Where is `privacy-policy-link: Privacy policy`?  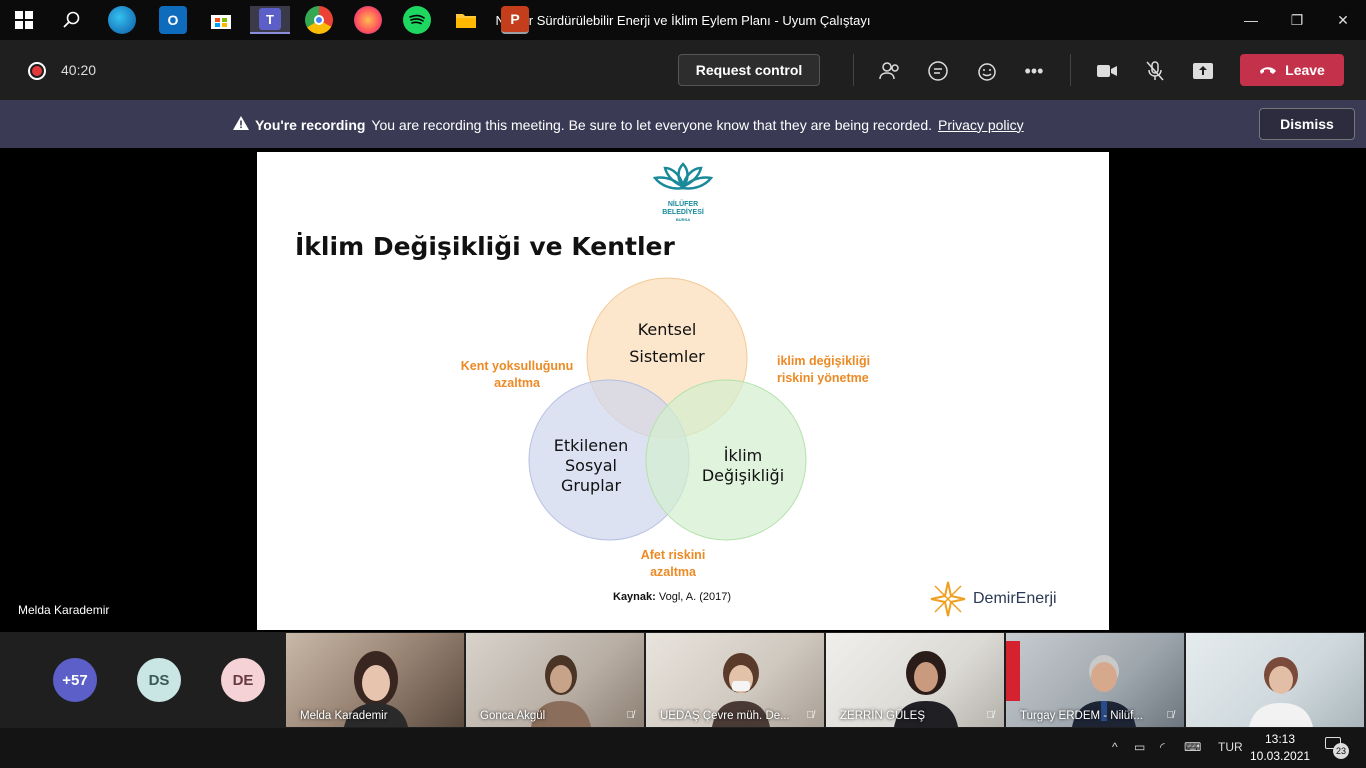
privacy-policy-link: Privacy policy is located at coordinates (981, 125).